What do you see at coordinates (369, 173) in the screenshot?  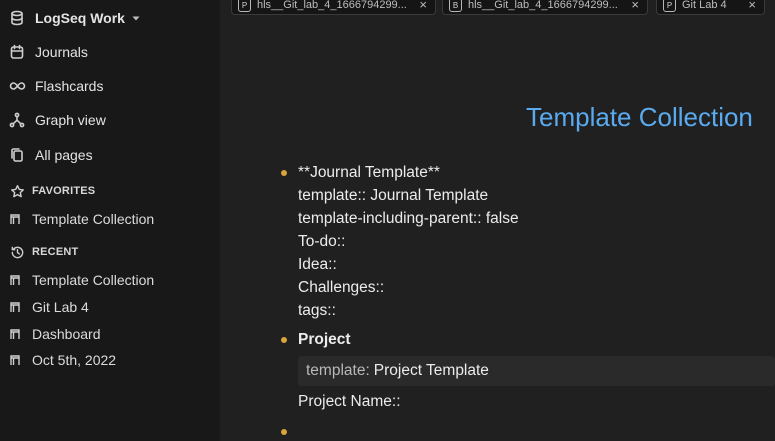 I see `block-line: **Journal Template**` at bounding box center [369, 173].